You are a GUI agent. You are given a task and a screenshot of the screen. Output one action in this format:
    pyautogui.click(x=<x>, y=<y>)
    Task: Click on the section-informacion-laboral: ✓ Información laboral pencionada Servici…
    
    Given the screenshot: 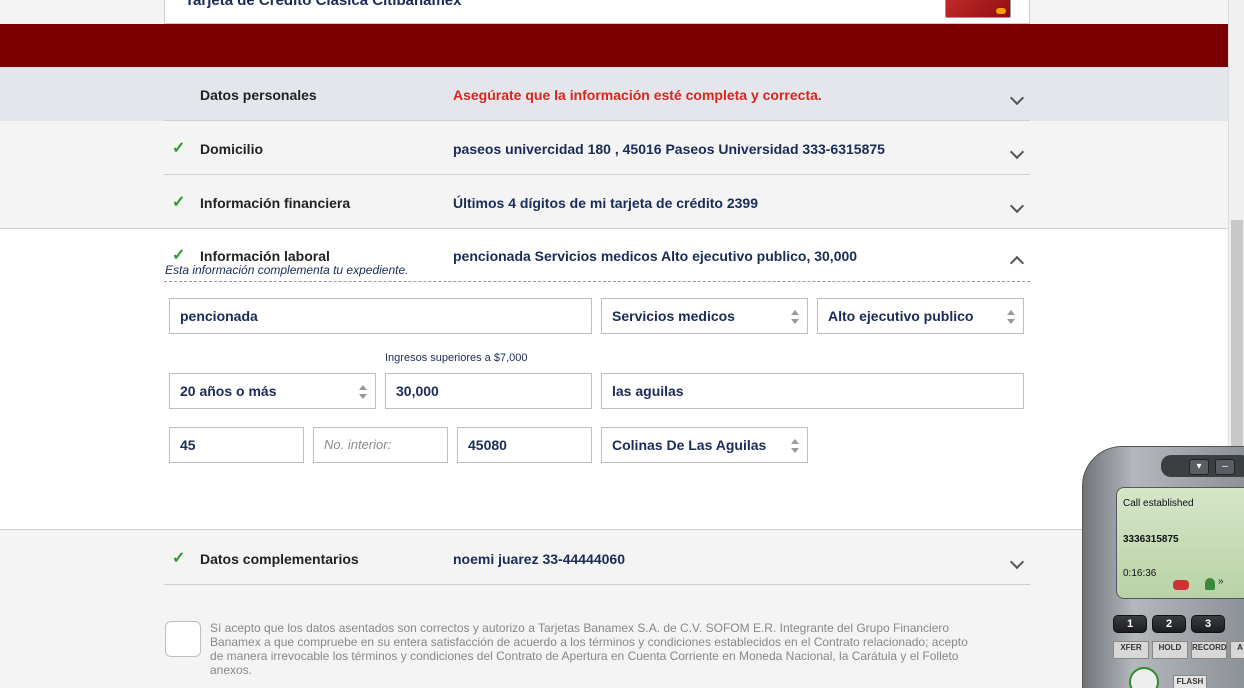 What is the action you would take?
    pyautogui.click(x=597, y=255)
    